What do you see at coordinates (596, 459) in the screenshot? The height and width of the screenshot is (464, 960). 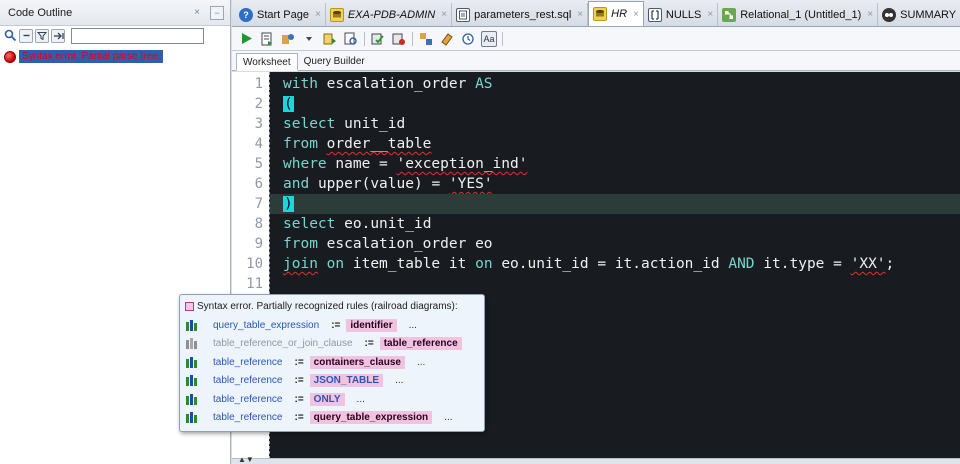 I see `horizontal-scrollbar: ▲▼` at bounding box center [596, 459].